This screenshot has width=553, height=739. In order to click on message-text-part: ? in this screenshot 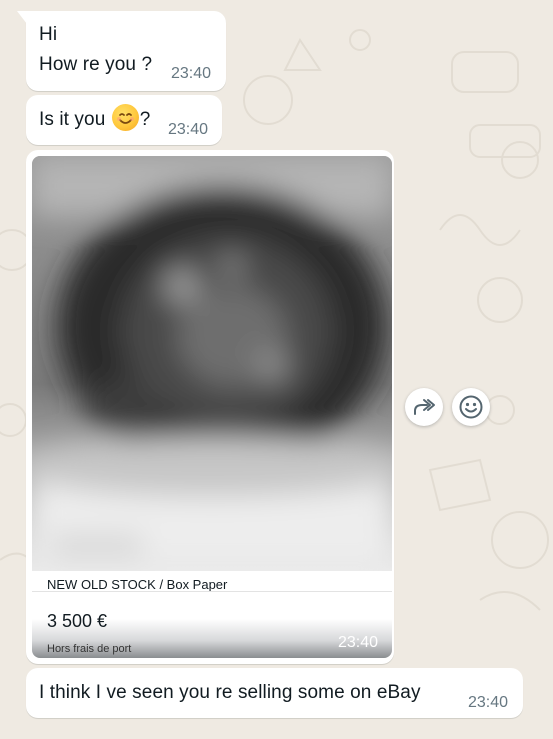, I will do `click(145, 119)`.